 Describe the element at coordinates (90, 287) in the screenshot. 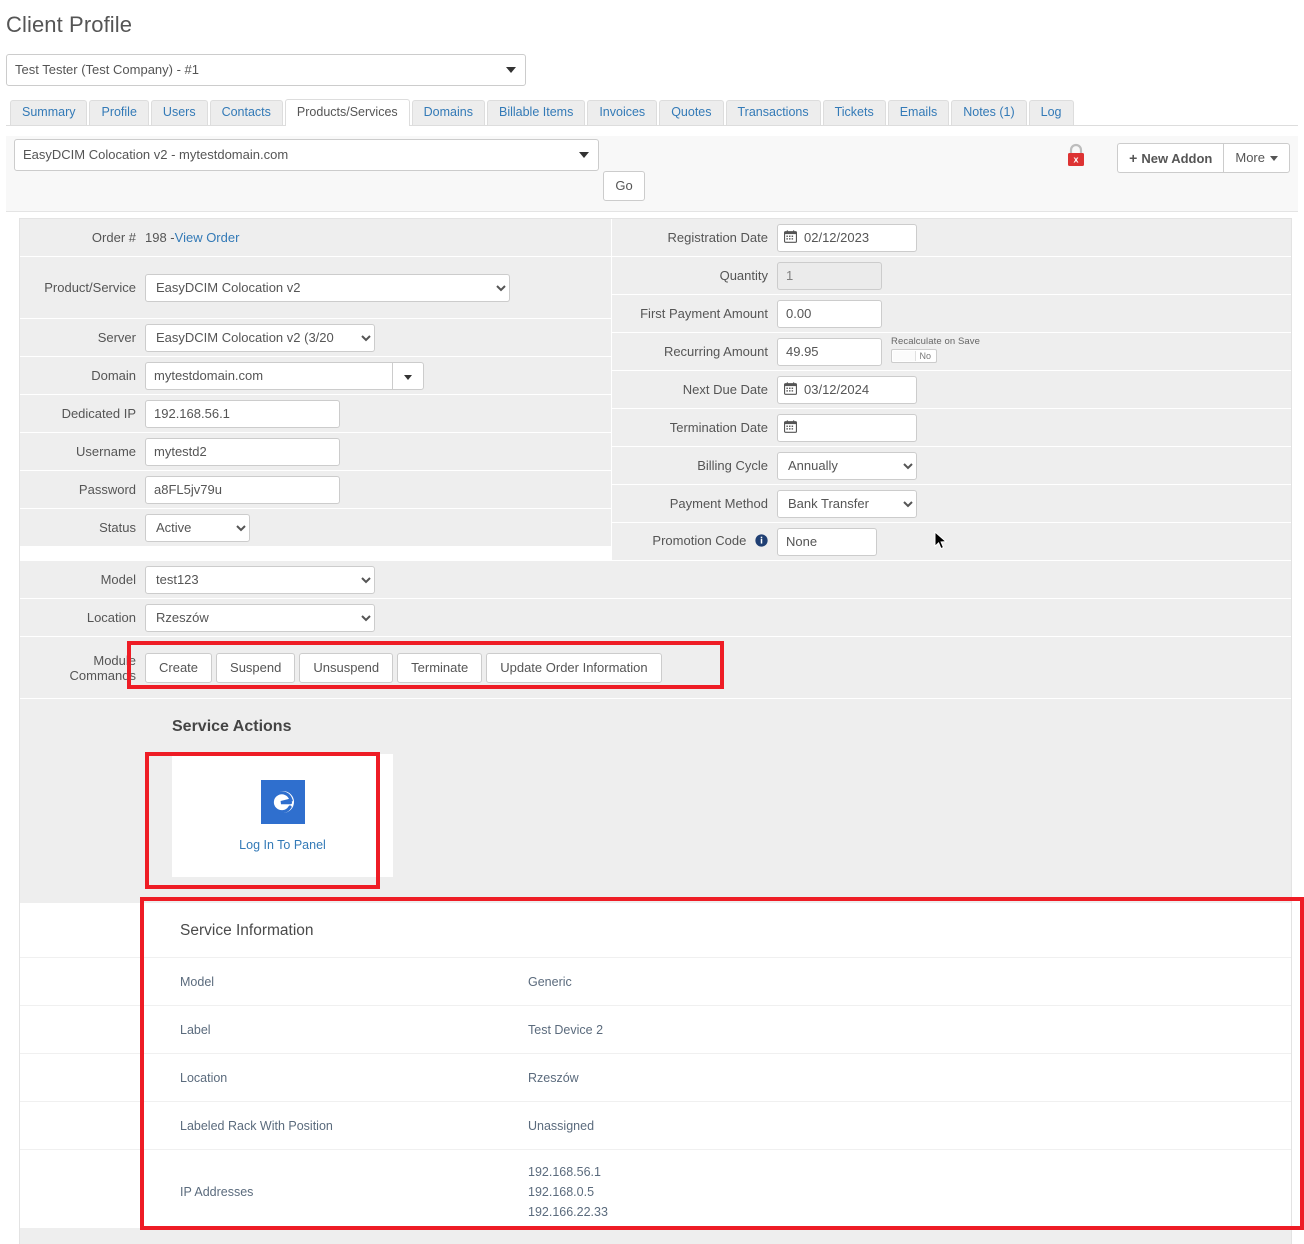

I see `product-service-label: Product/Service` at that location.